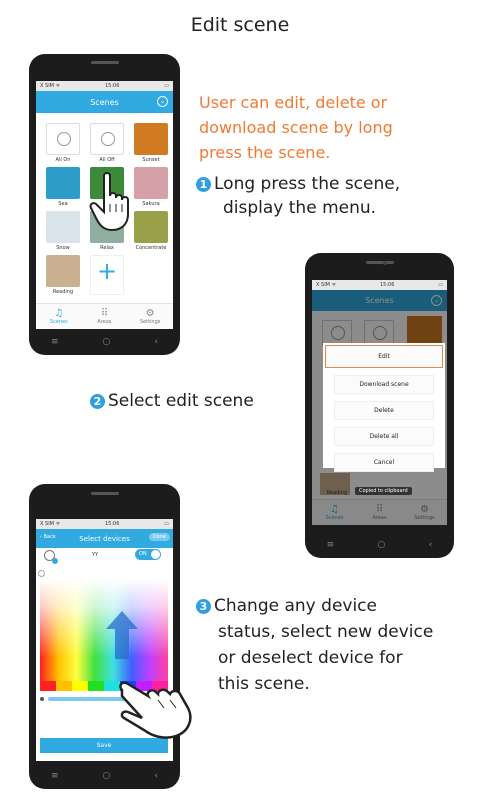 Image resolution: width=480 pixels, height=800 pixels. I want to click on scene-tile: Snow, so click(63, 231).